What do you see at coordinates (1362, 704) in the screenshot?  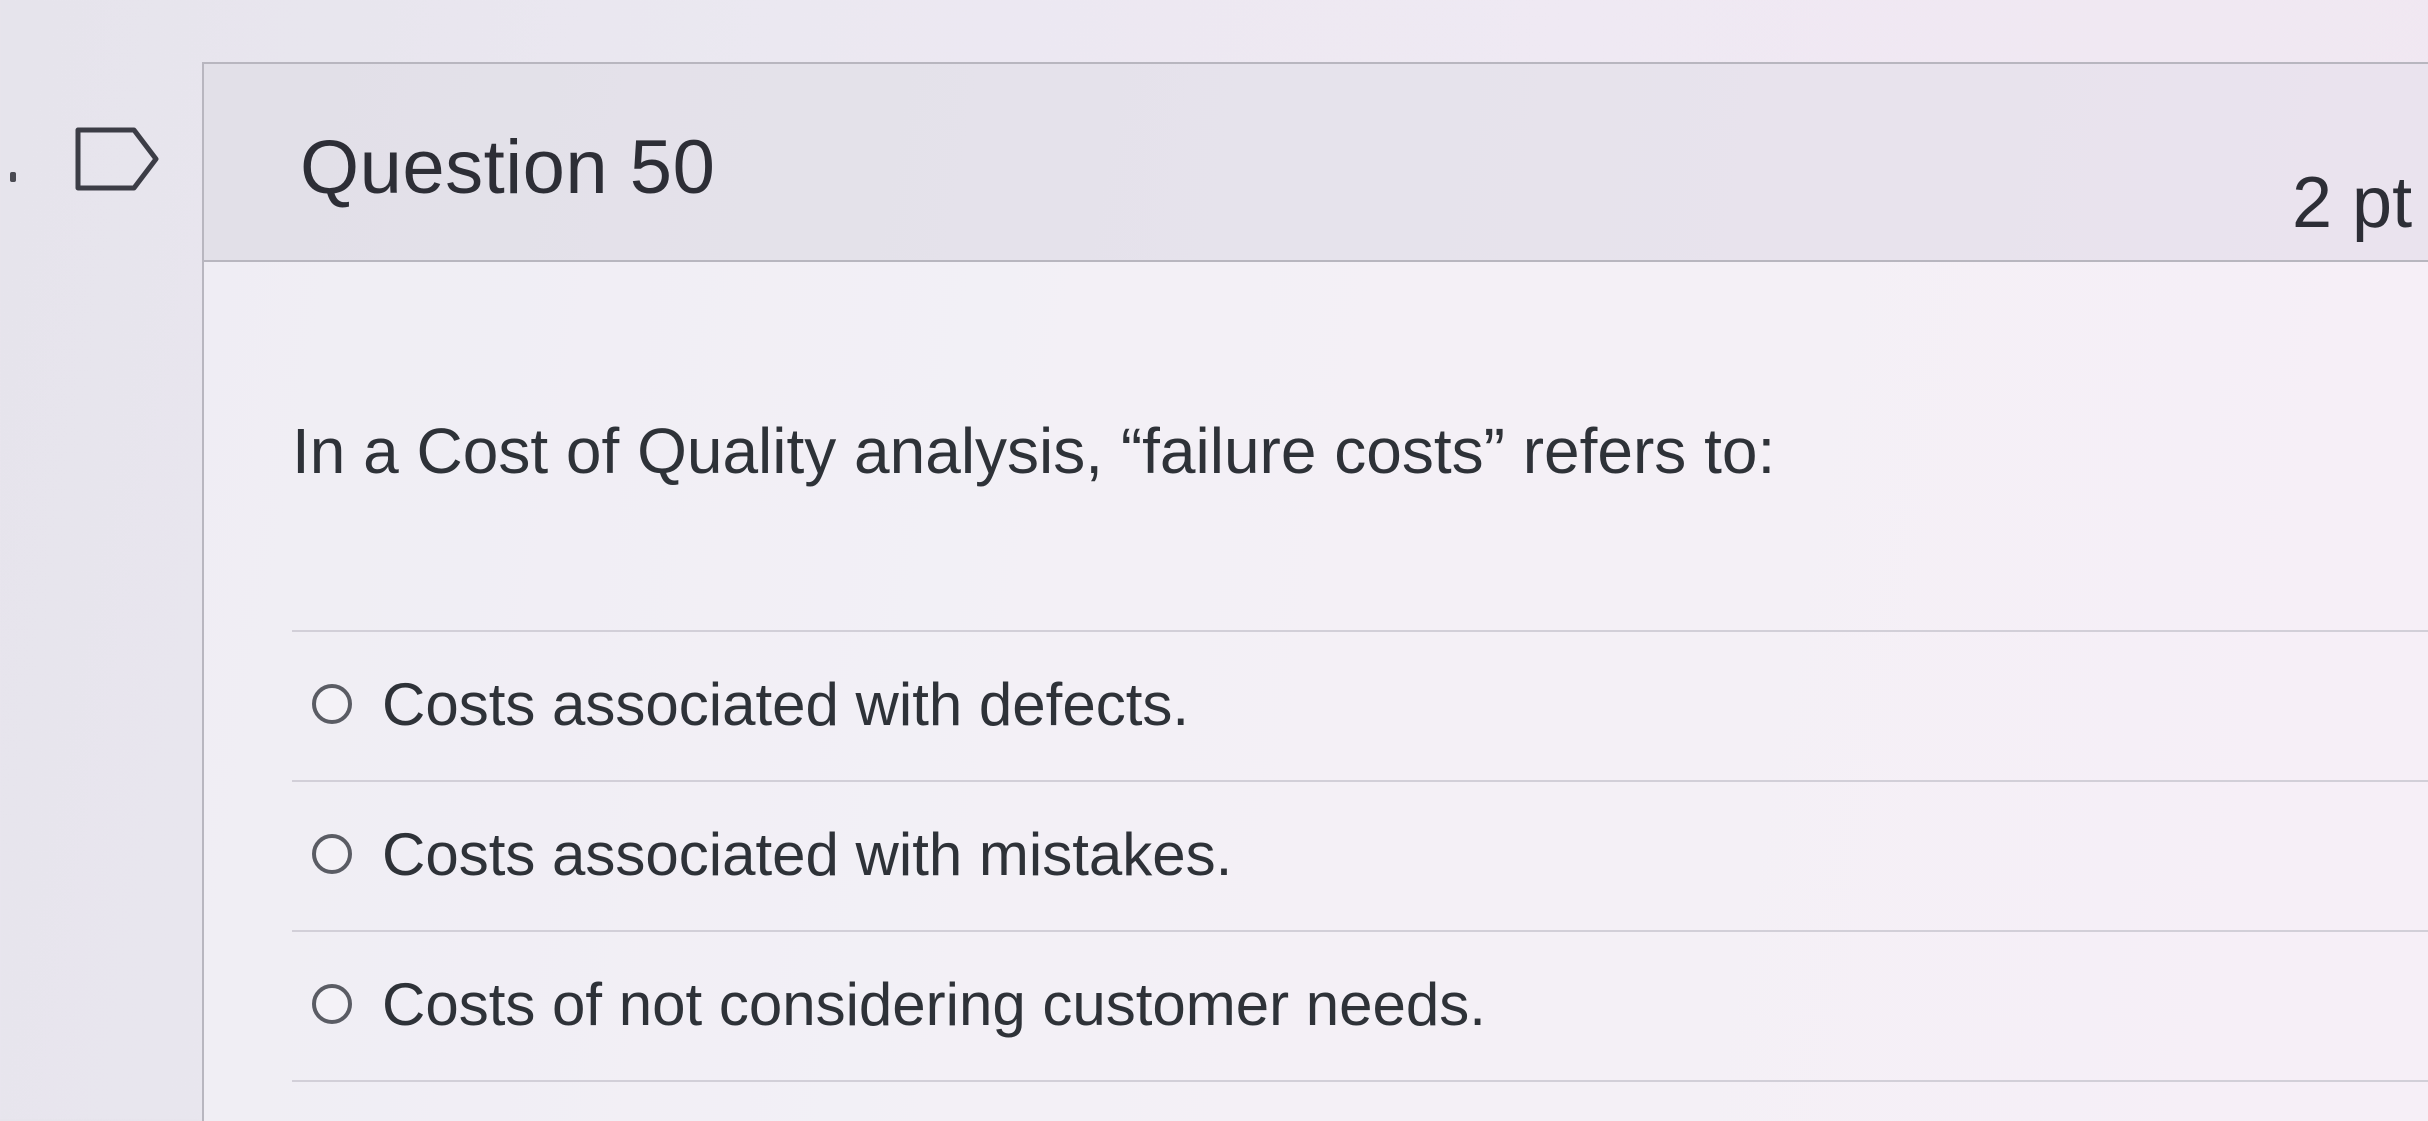 I see `answer-option: Costs associated with defects.` at bounding box center [1362, 704].